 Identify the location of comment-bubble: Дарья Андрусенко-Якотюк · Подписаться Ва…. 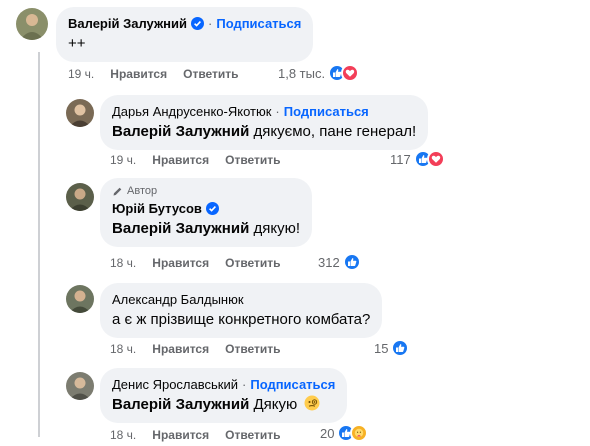
(264, 122).